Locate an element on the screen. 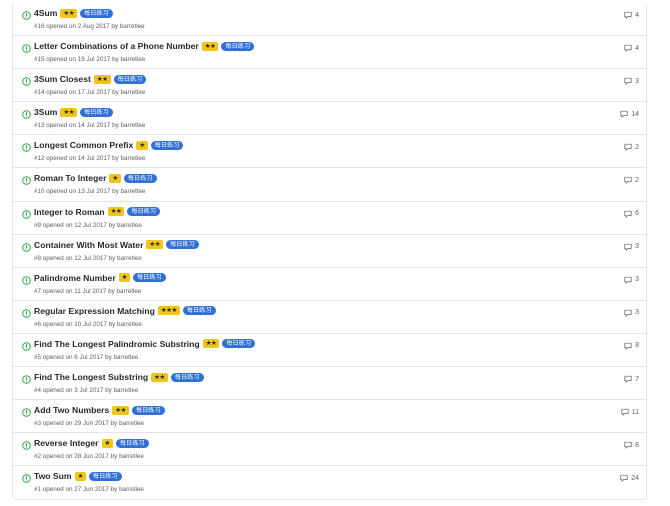  difficulty-stars-label: ★★★ is located at coordinates (168, 311).